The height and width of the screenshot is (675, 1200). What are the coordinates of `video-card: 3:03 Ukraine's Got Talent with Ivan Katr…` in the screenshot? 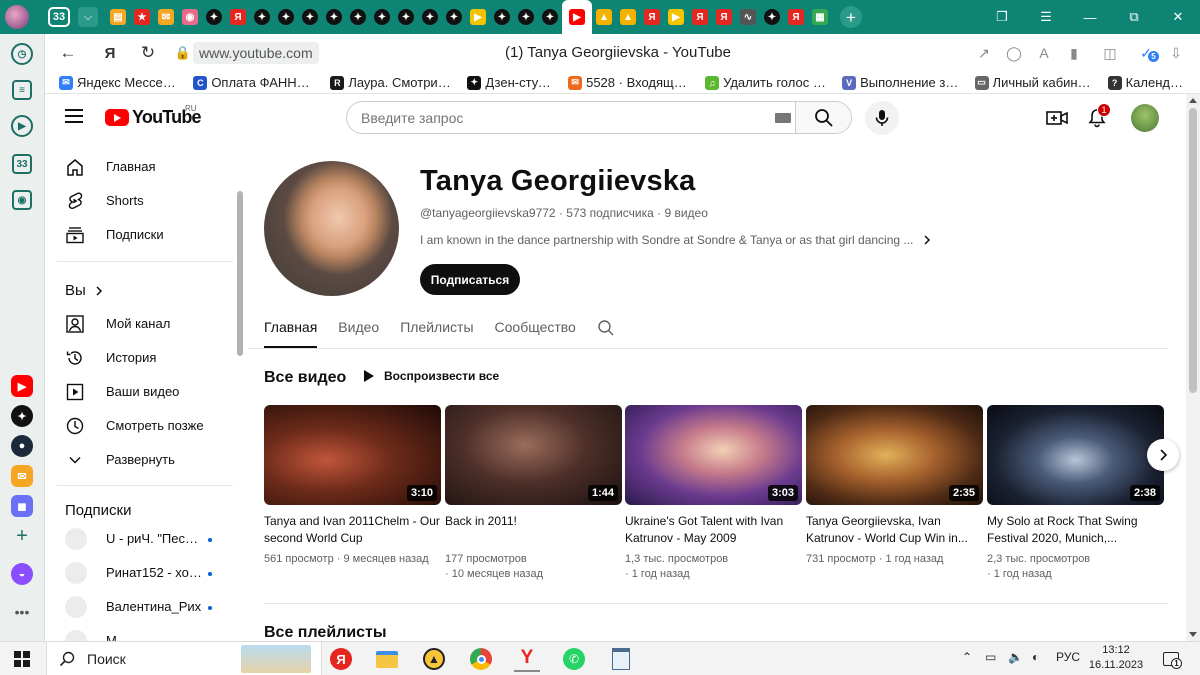 It's located at (713, 493).